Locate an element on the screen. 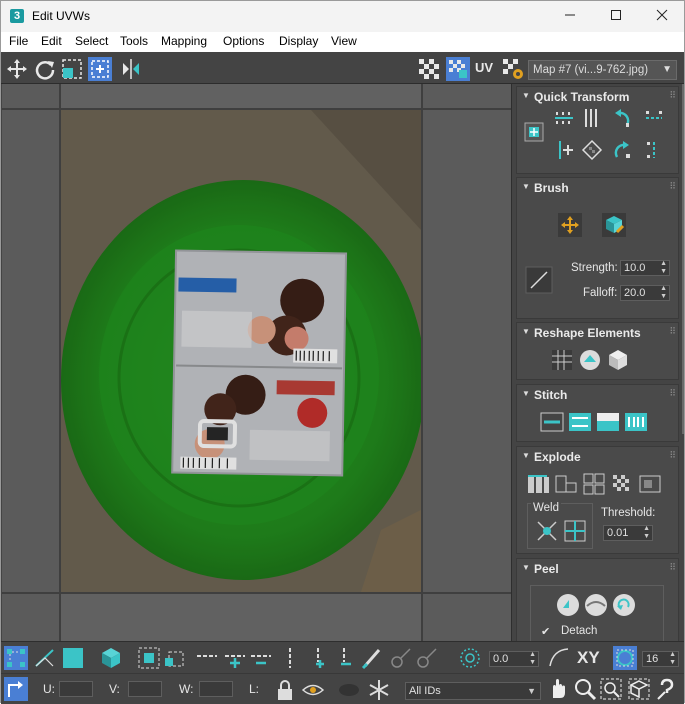 This screenshot has width=685, height=704. explode-header: ▼ Explode ⠿ is located at coordinates (598, 457).